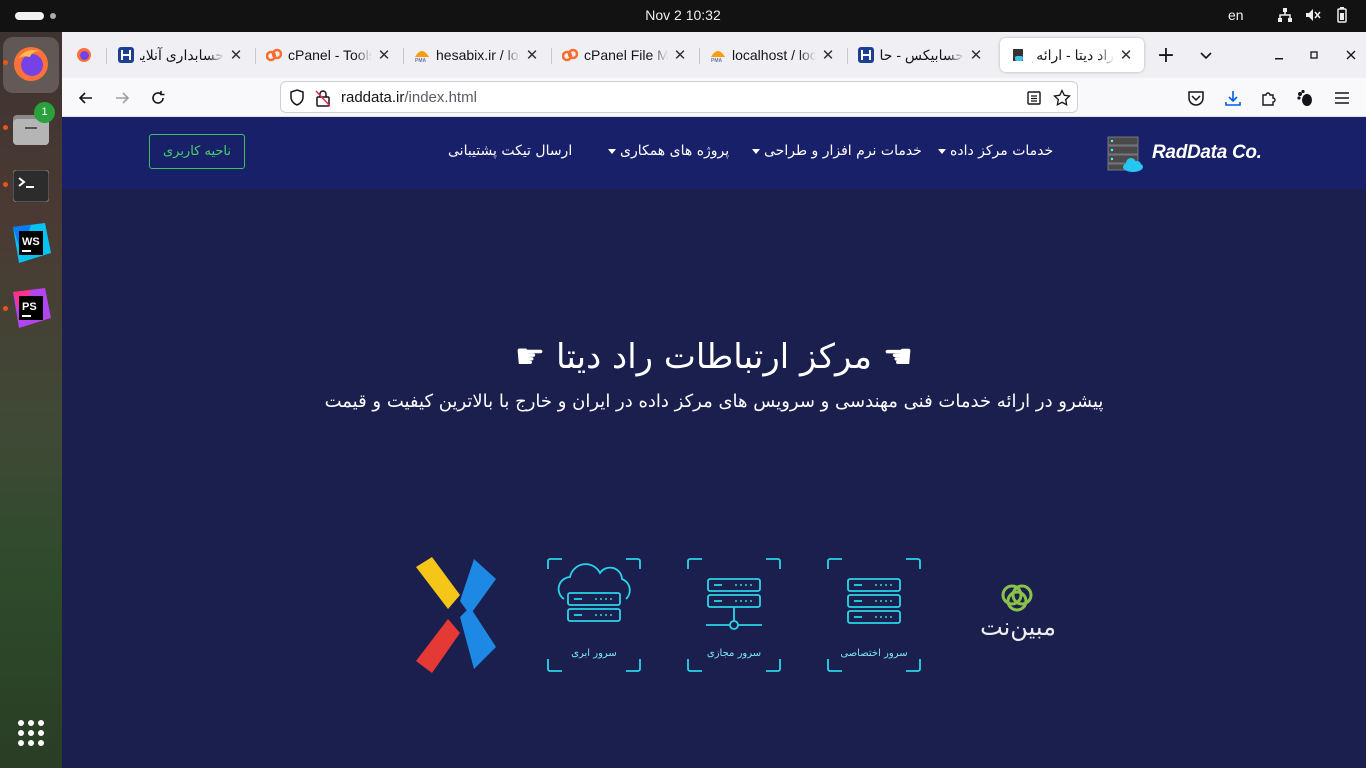  I want to click on input-language: en, so click(1236, 15).